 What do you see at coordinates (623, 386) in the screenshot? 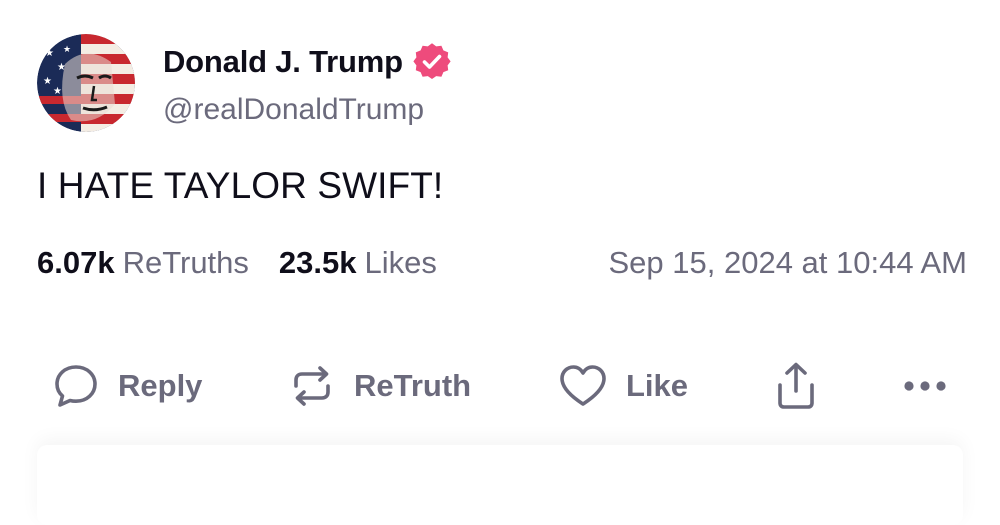
I see `like-button: Like` at bounding box center [623, 386].